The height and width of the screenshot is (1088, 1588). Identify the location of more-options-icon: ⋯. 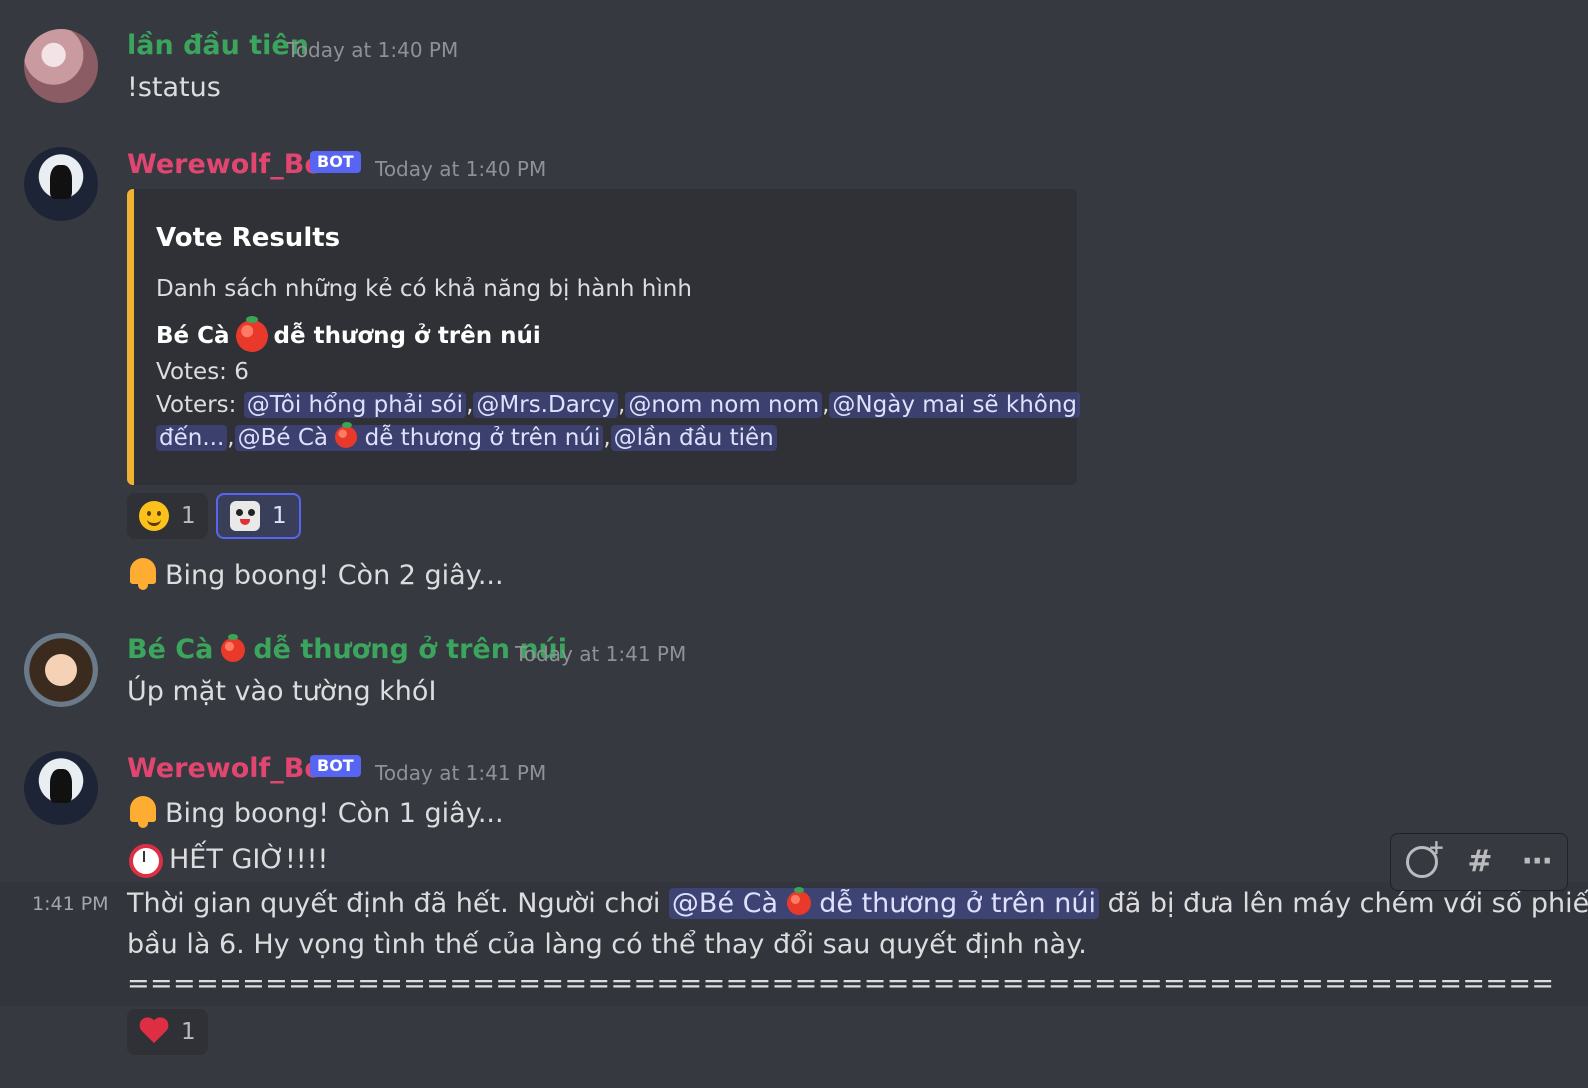
(1537, 862).